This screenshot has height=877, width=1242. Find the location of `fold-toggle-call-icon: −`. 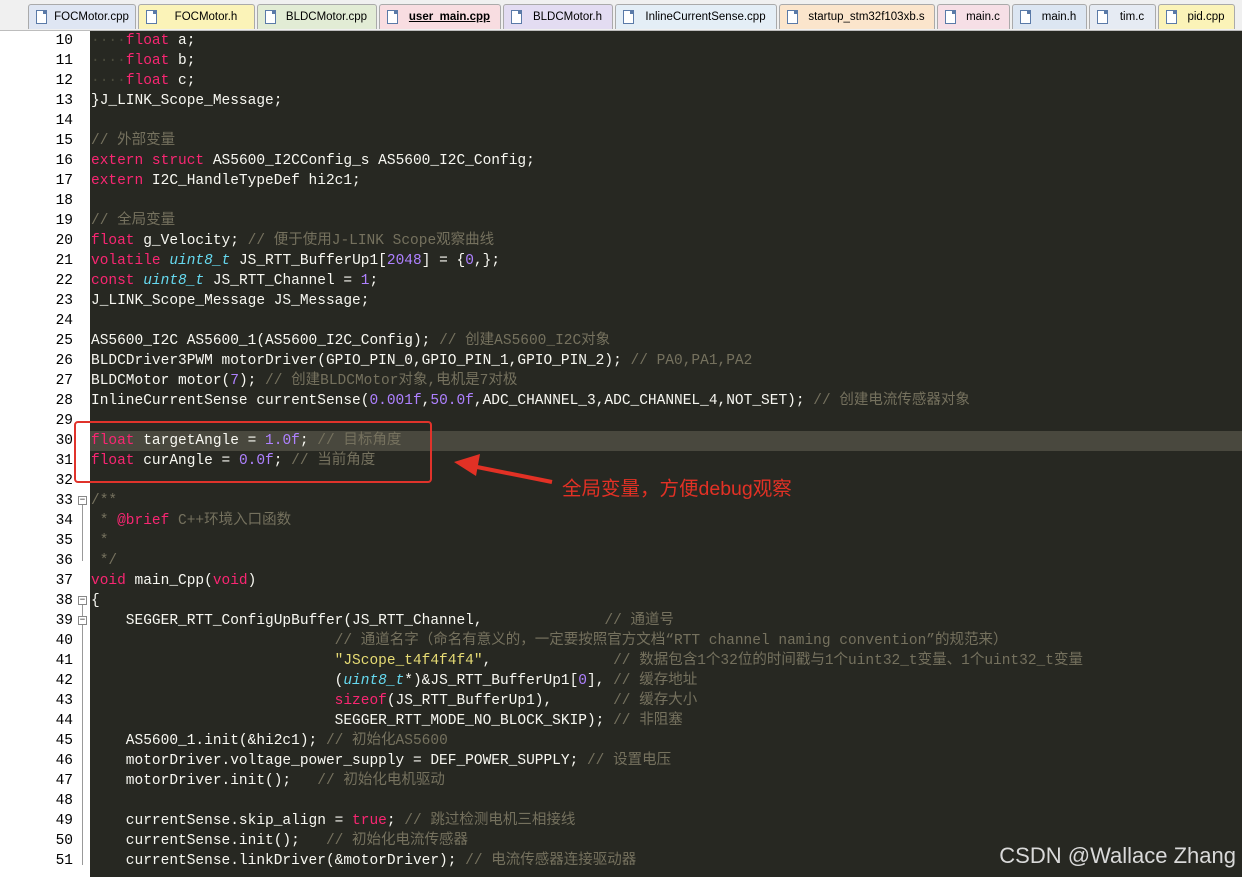

fold-toggle-call-icon: − is located at coordinates (82, 620).